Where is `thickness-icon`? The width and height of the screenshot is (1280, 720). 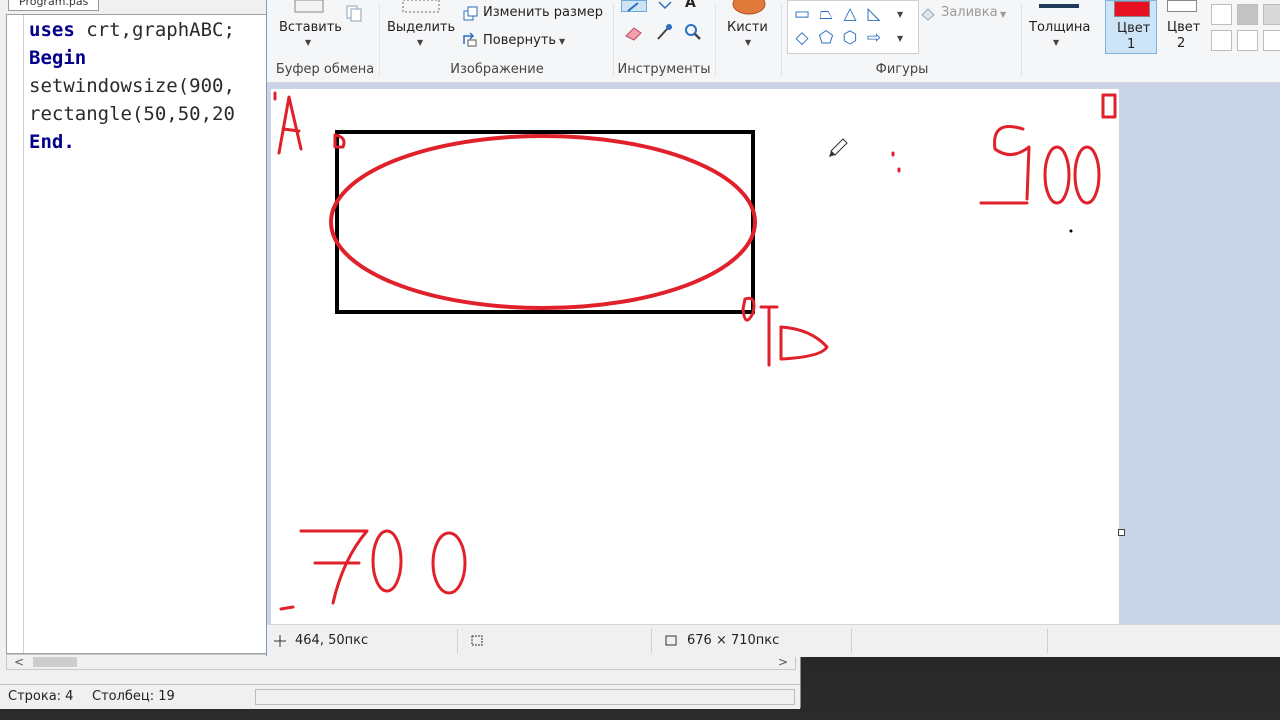 thickness-icon is located at coordinates (1059, 6).